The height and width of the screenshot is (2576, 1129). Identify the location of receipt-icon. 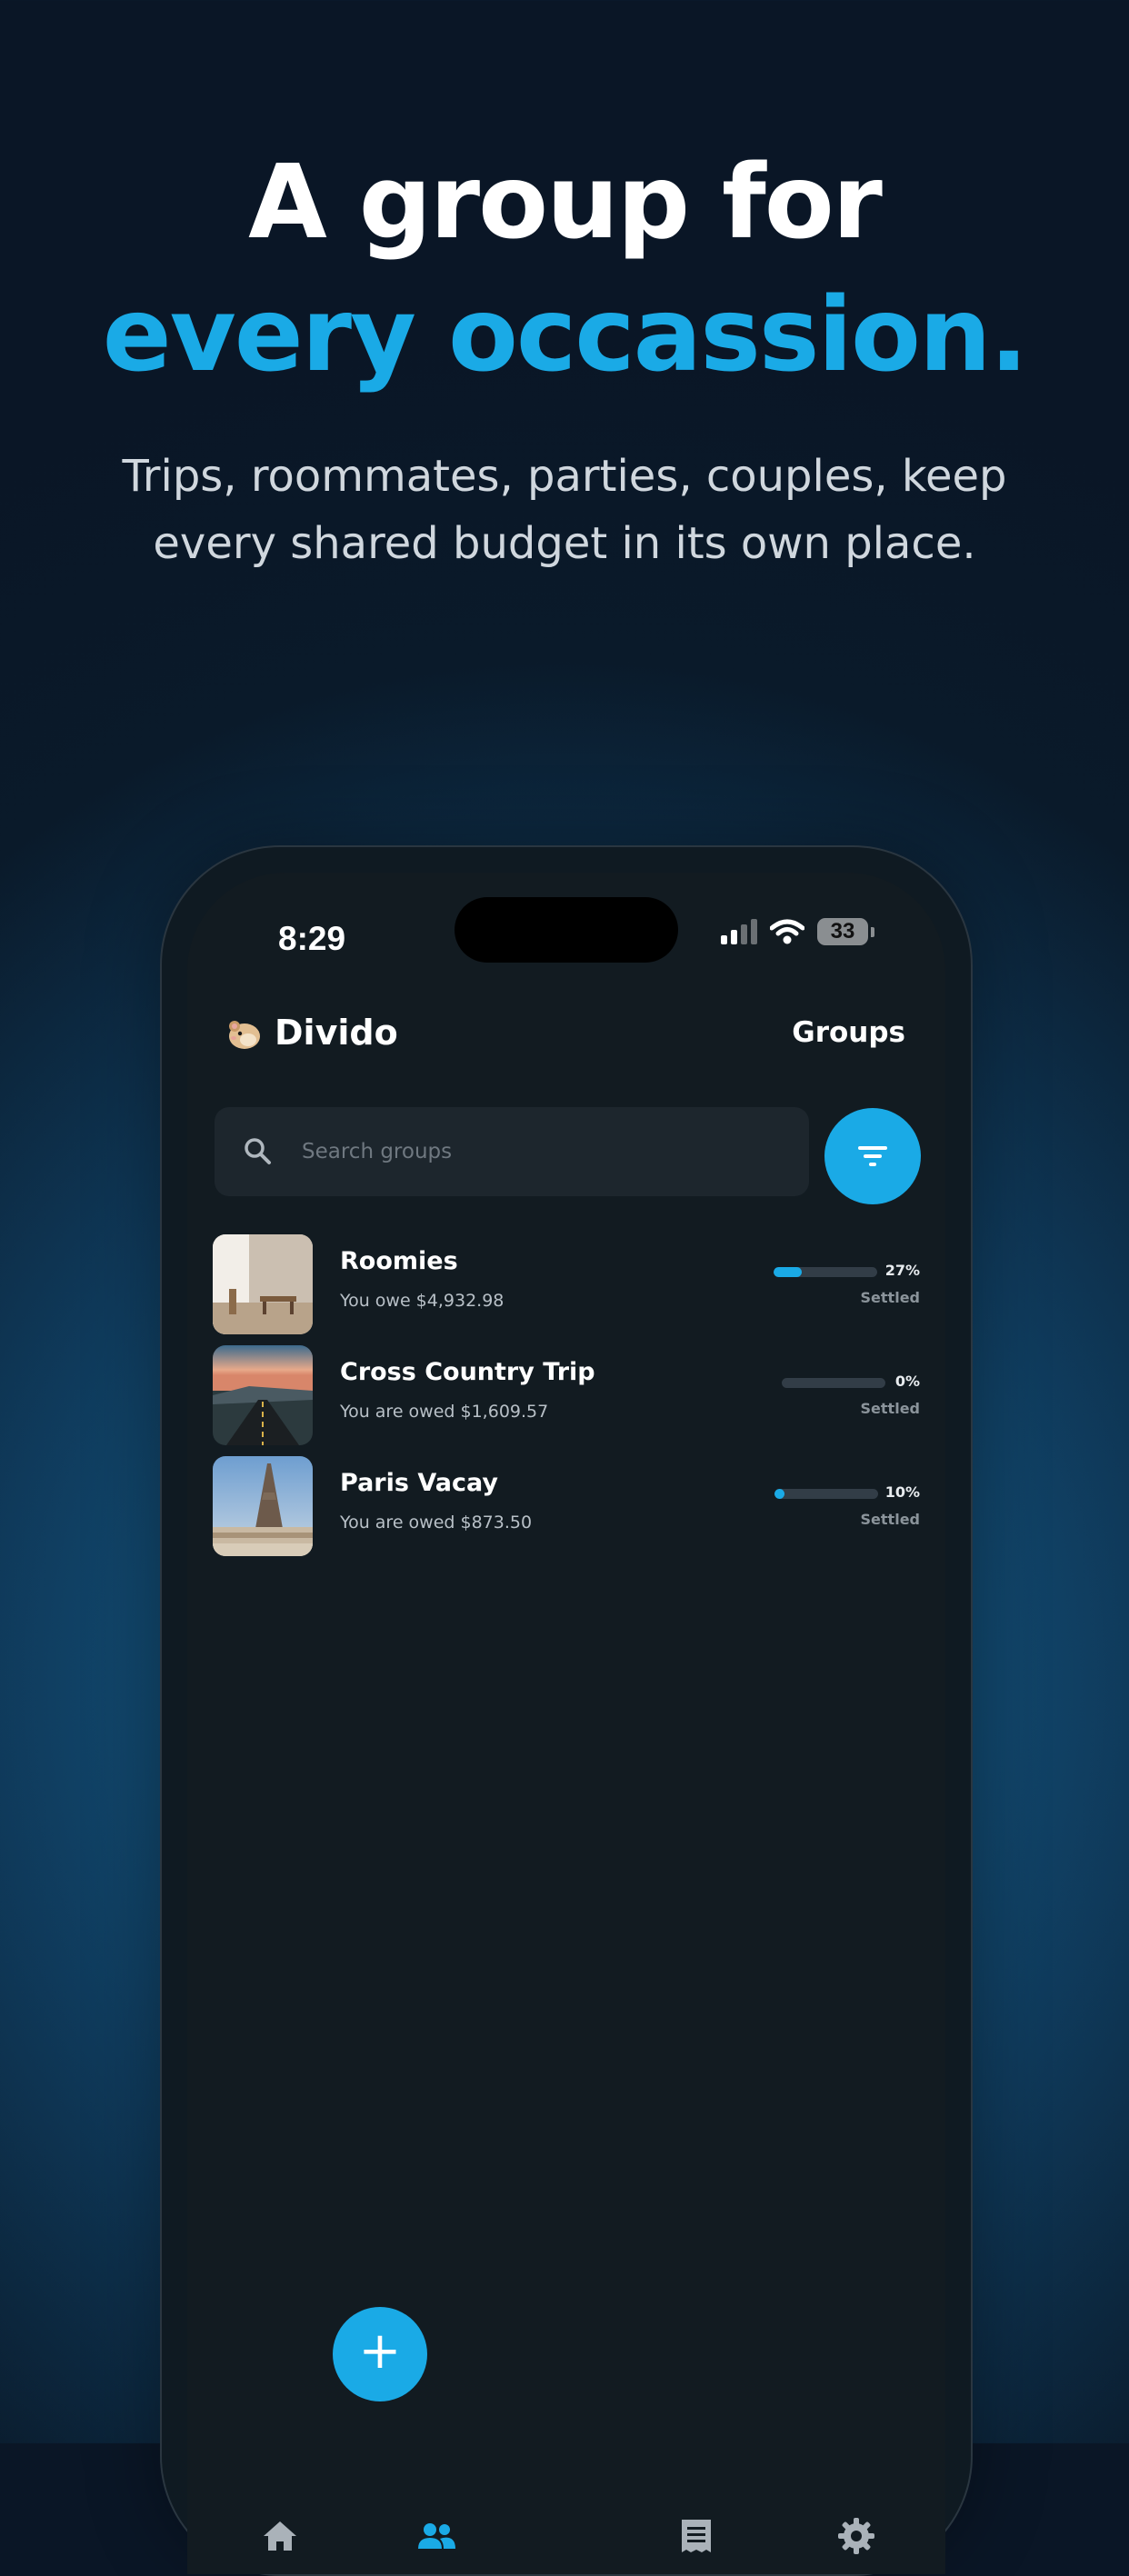
(696, 2536).